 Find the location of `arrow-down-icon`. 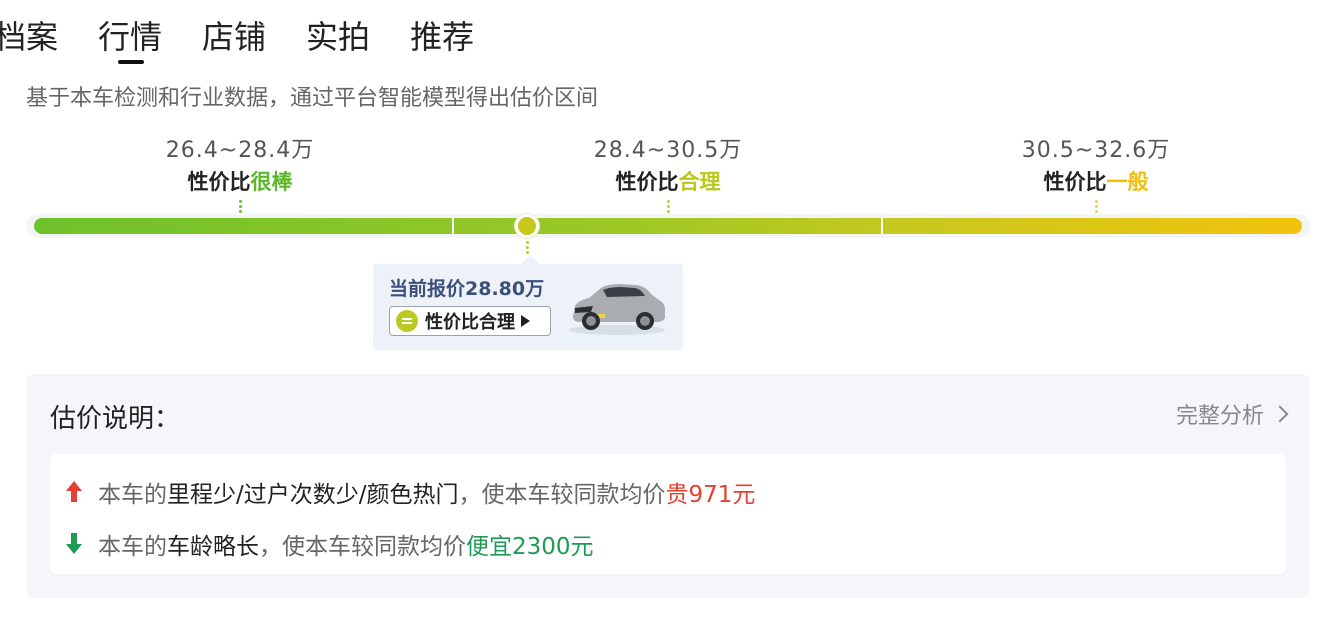

arrow-down-icon is located at coordinates (74, 544).